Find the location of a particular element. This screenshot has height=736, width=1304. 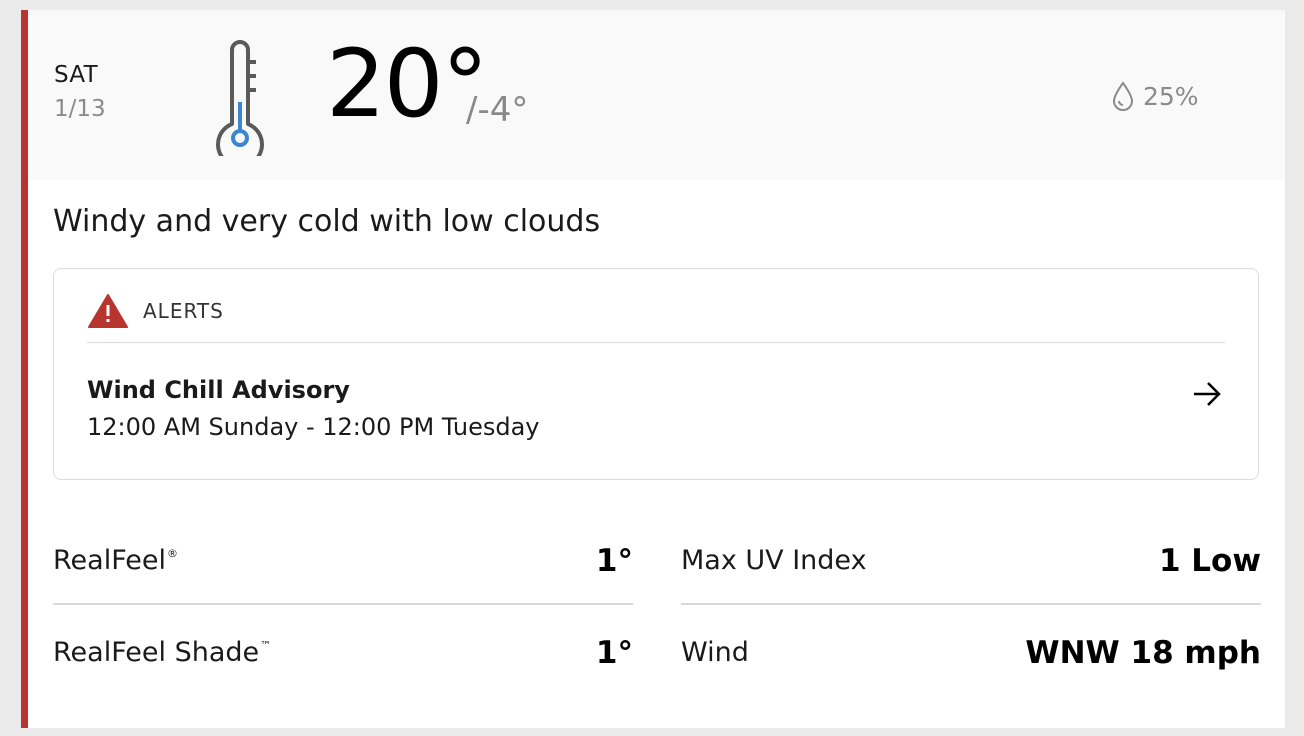

stat-label: Max UV Index is located at coordinates (774, 560).